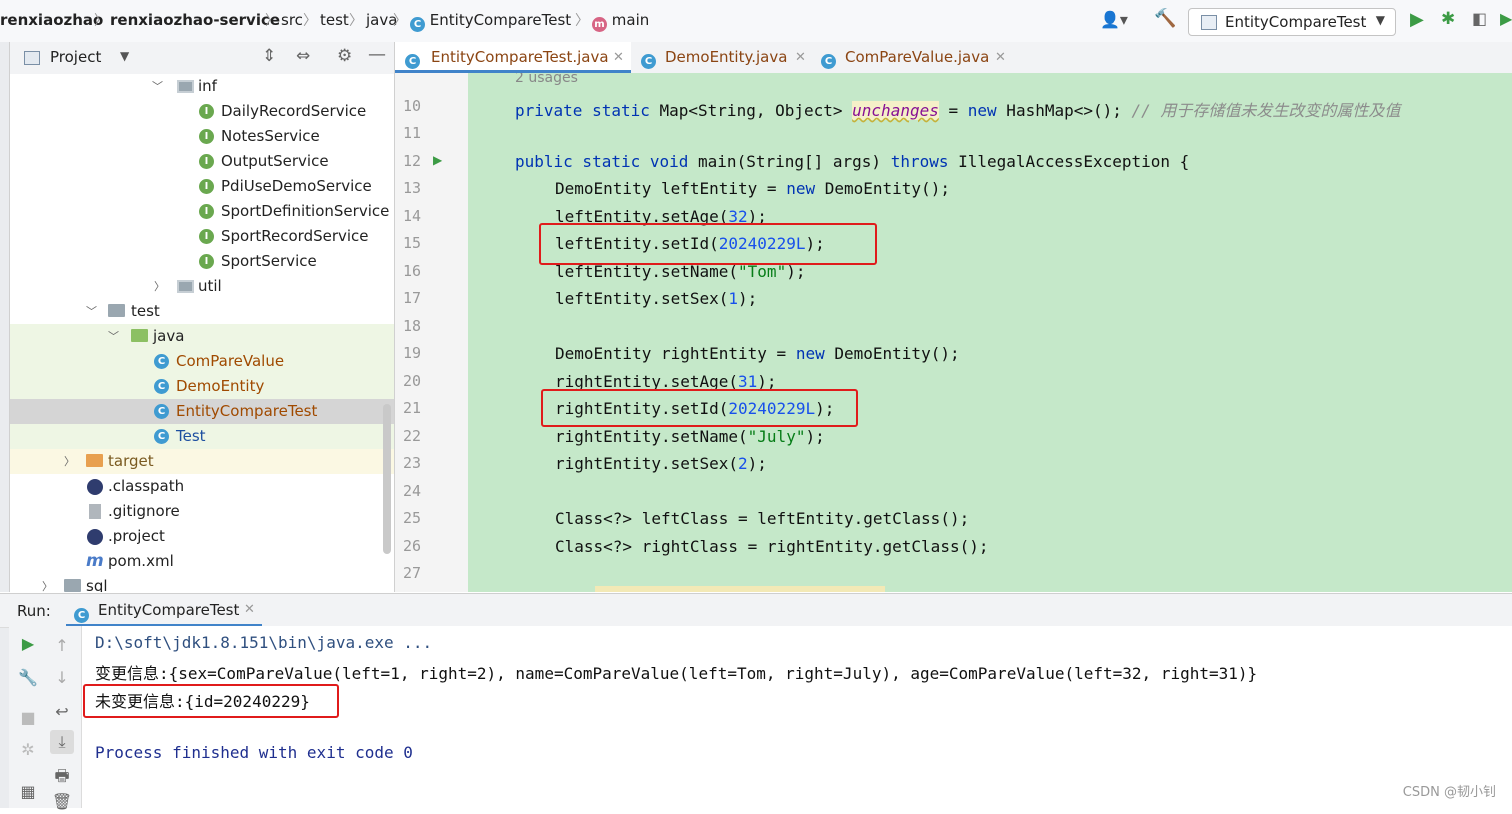  I want to click on tree-item-notesservice: I NotesService, so click(202, 136).